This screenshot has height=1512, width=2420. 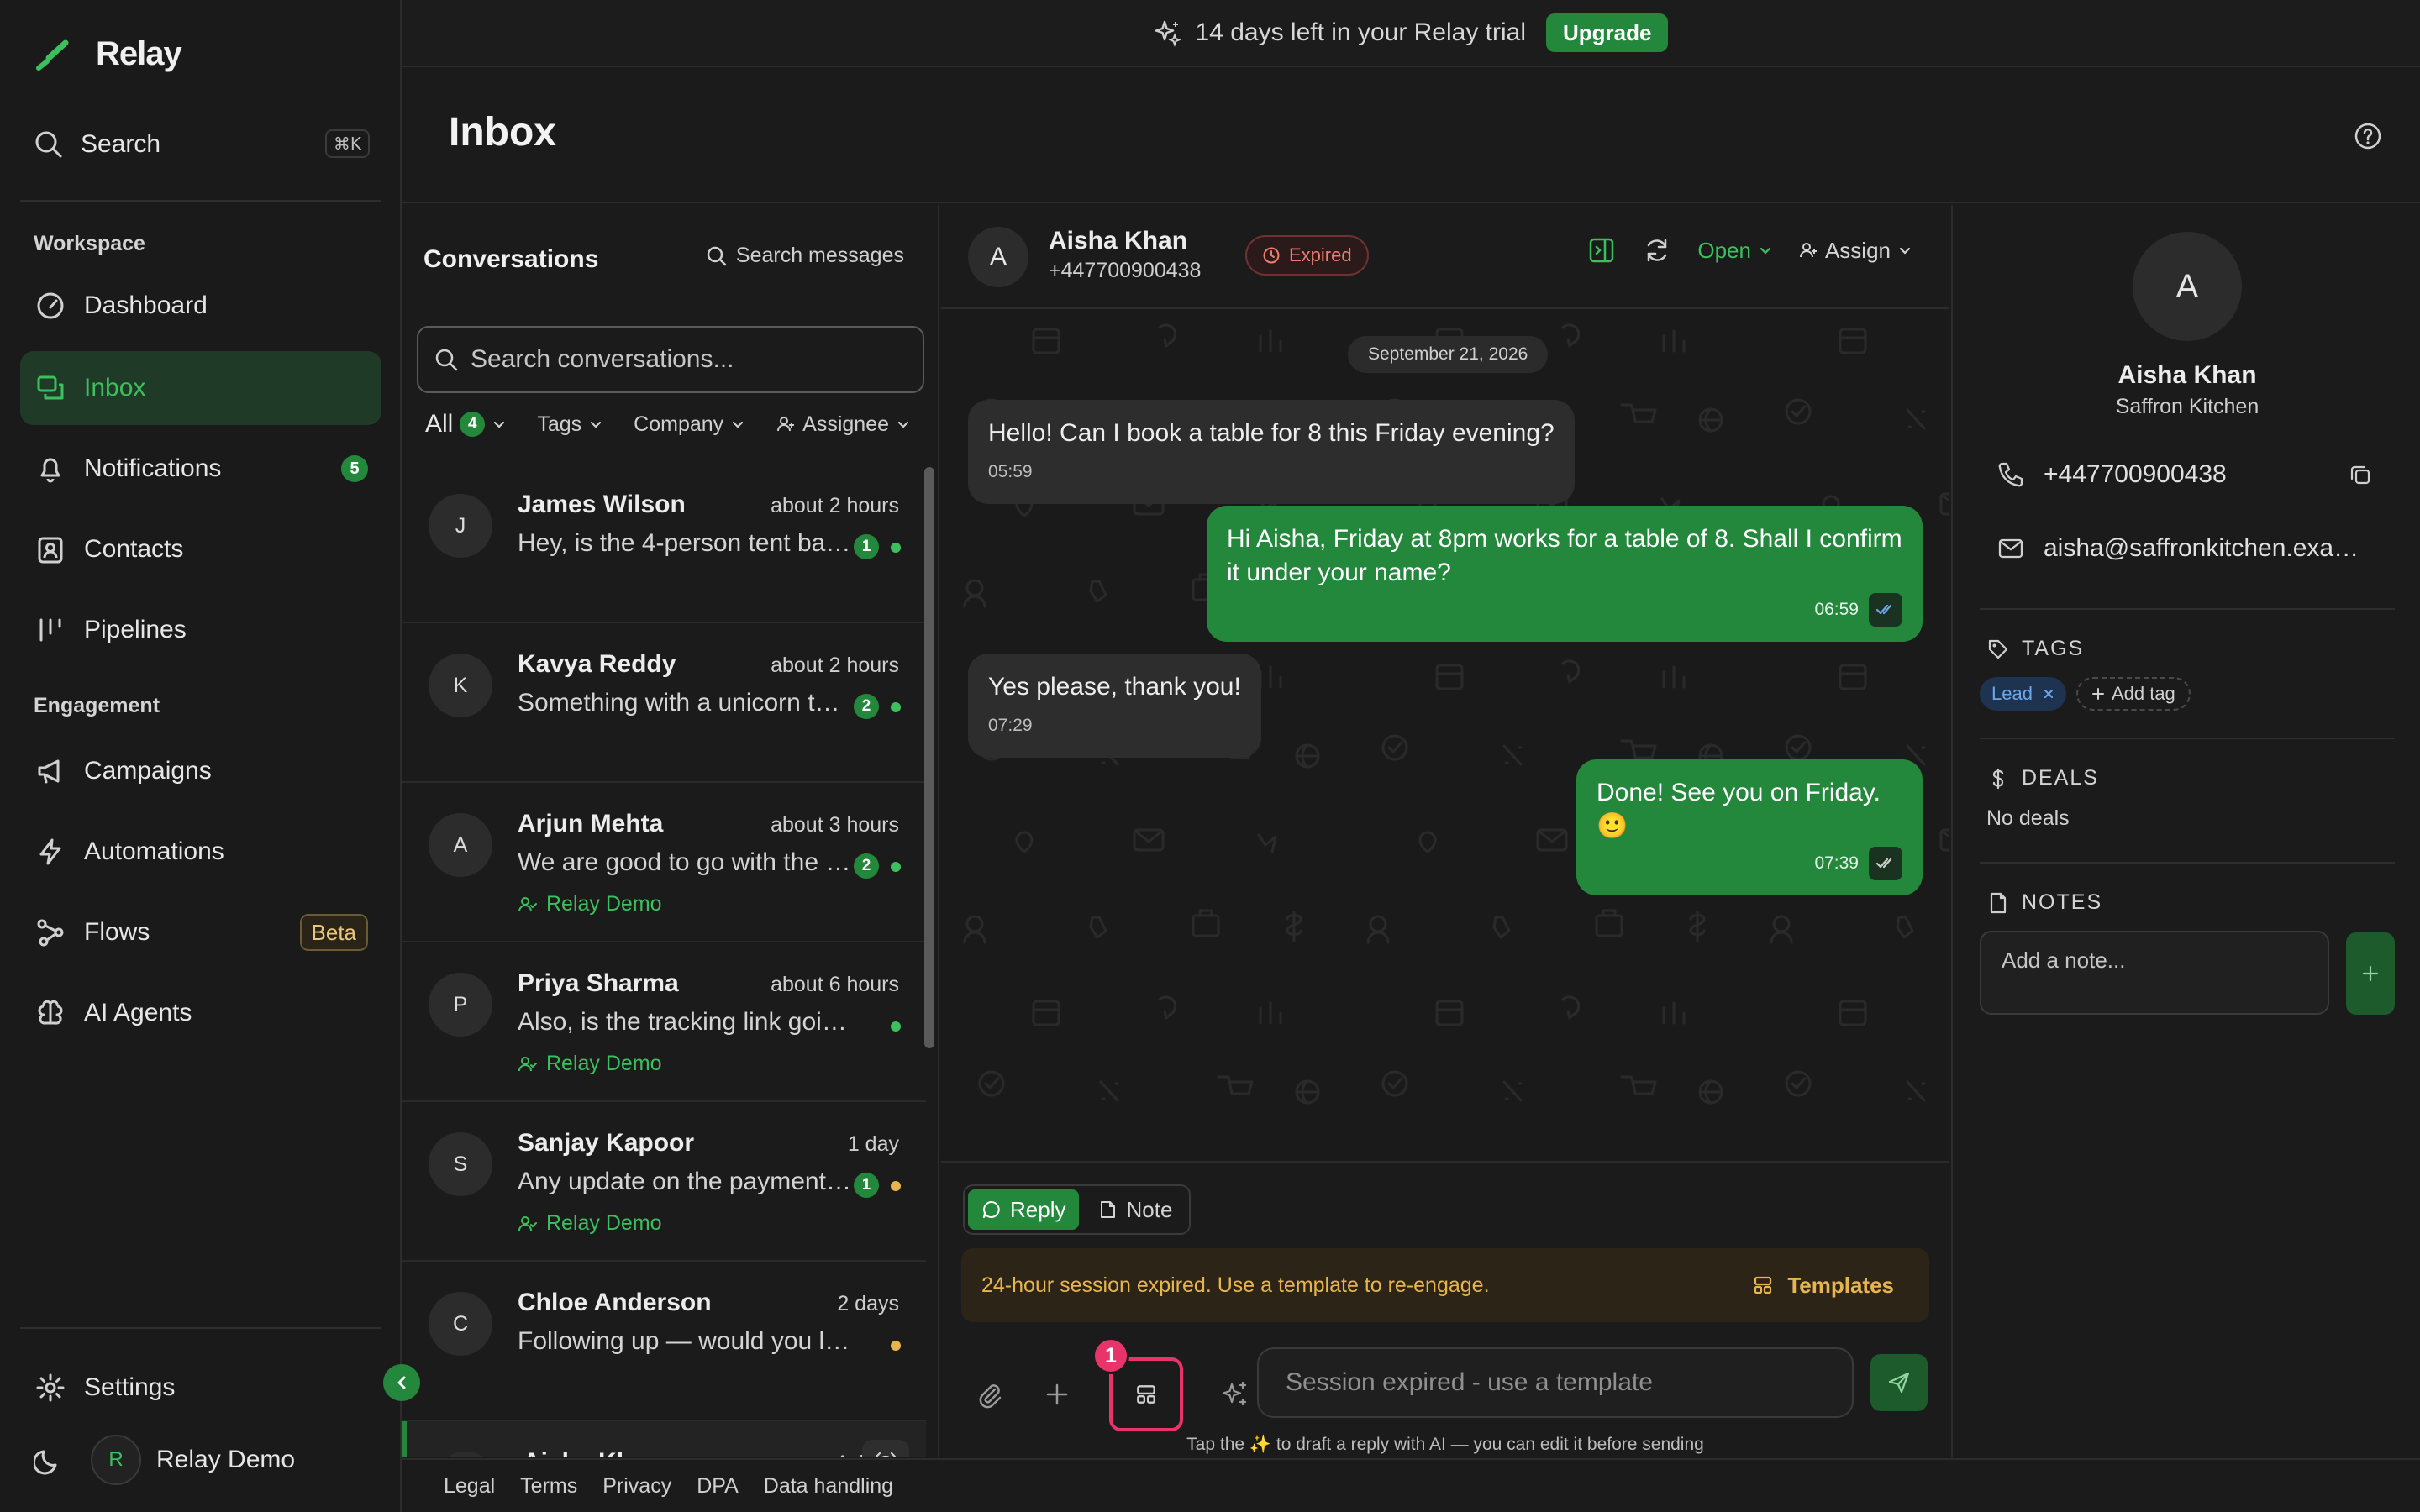 What do you see at coordinates (1749, 863) in the screenshot?
I see `message-meta: 07:39` at bounding box center [1749, 863].